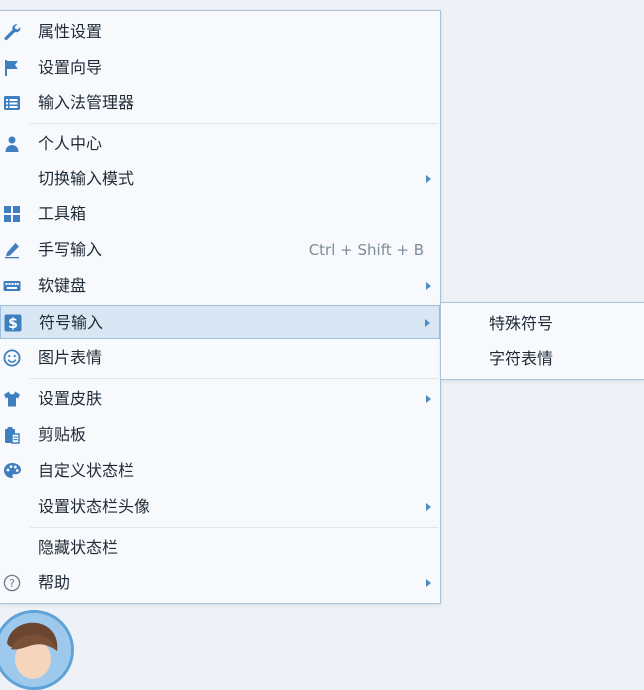 This screenshot has width=644, height=690. What do you see at coordinates (70, 67) in the screenshot?
I see `menu-item-label: 设置向导` at bounding box center [70, 67].